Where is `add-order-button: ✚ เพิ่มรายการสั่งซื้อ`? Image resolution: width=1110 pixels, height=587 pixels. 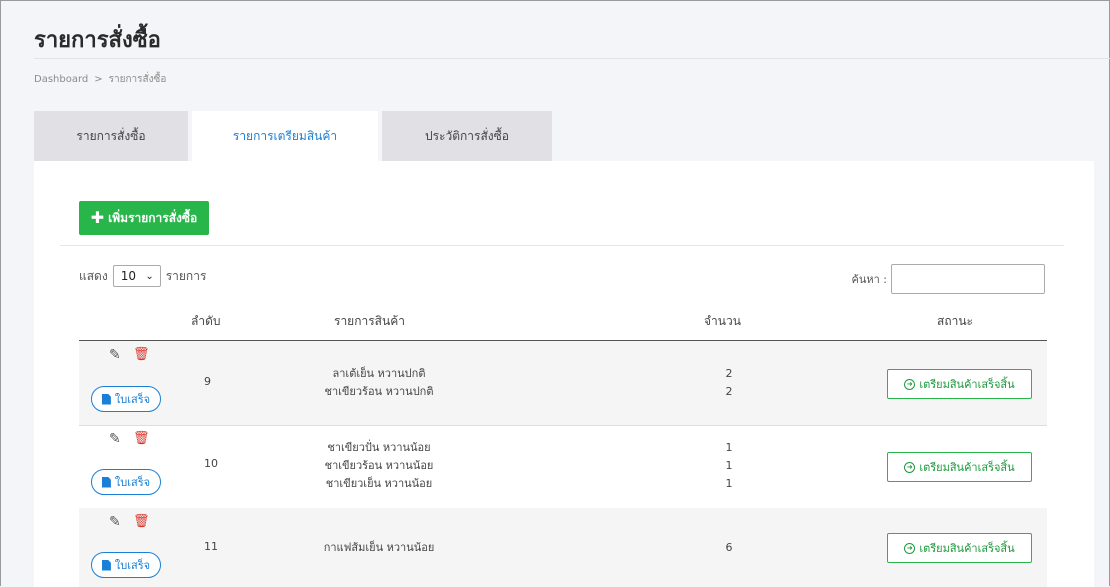
add-order-button: ✚ เพิ่มรายการสั่งซื้อ is located at coordinates (144, 218).